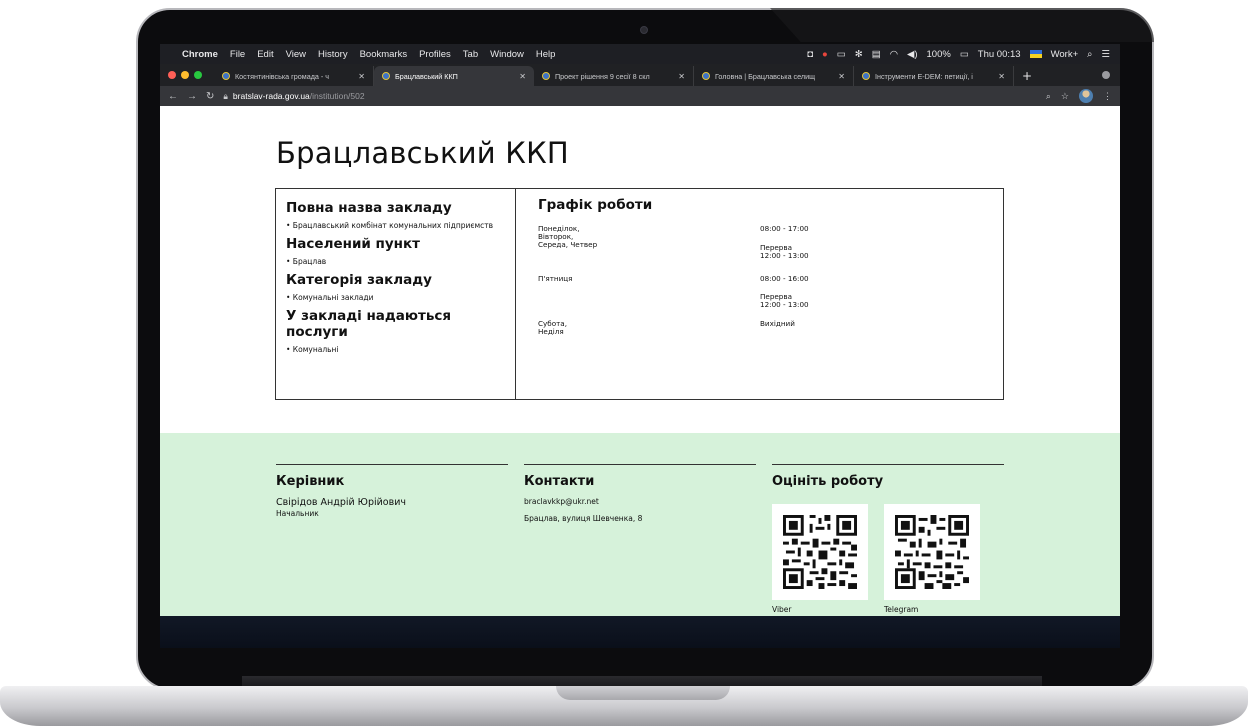  Describe the element at coordinates (384, 54) in the screenshot. I see `menu-bookmarks: Bookmarks` at that location.